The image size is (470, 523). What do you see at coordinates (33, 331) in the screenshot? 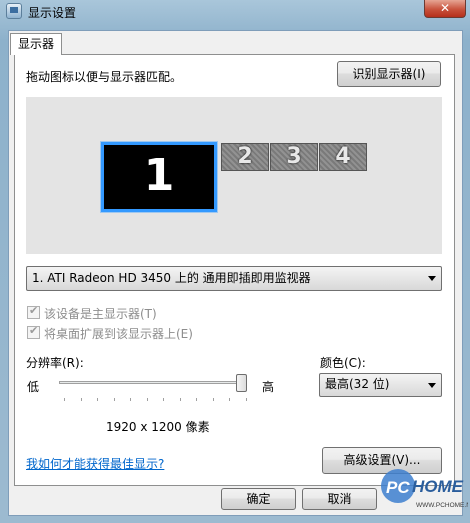
I see `extend-desktop-checkbox` at bounding box center [33, 331].